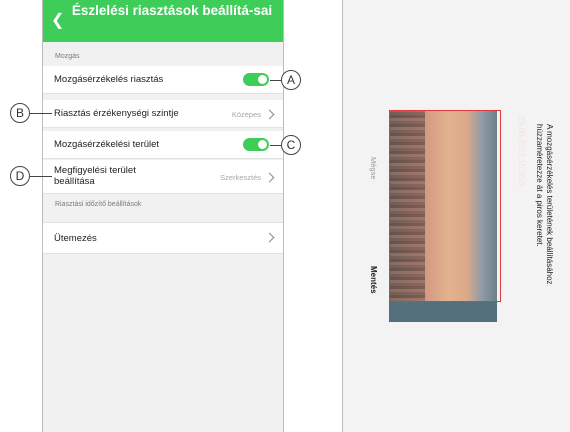 The height and width of the screenshot is (432, 570). I want to click on schedule-row: Ütemezés, so click(163, 238).